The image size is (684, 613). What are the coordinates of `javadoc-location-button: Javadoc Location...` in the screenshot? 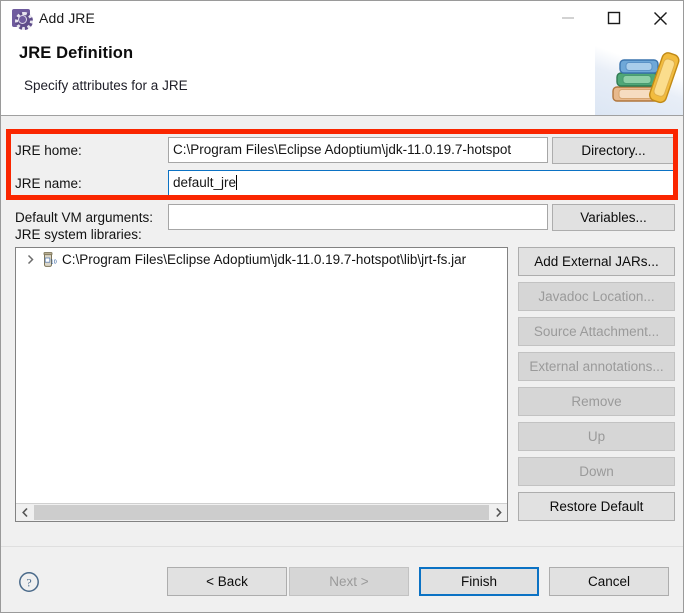 It's located at (596, 296).